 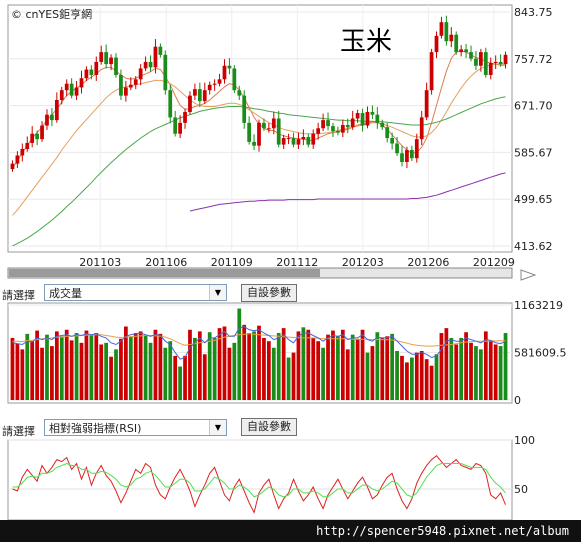 I want to click on x-tick-label: 201203, so click(x=363, y=262).